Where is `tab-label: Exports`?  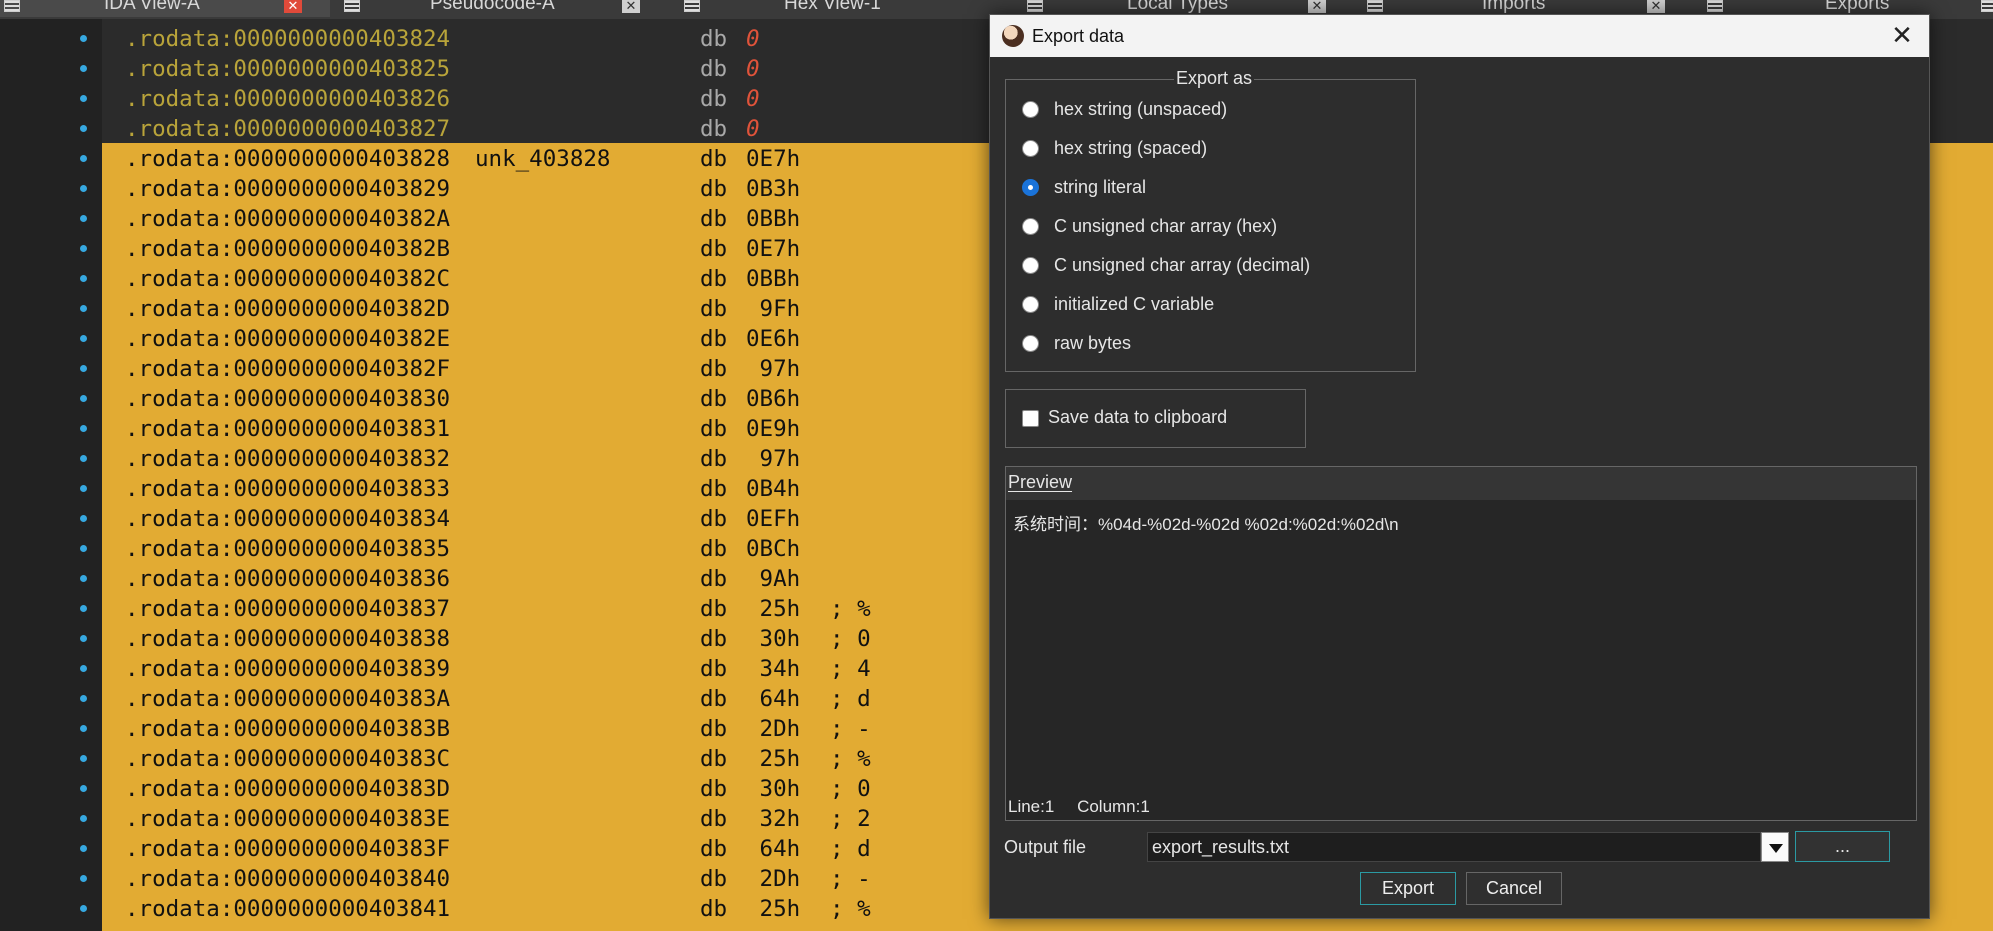 tab-label: Exports is located at coordinates (1857, 7).